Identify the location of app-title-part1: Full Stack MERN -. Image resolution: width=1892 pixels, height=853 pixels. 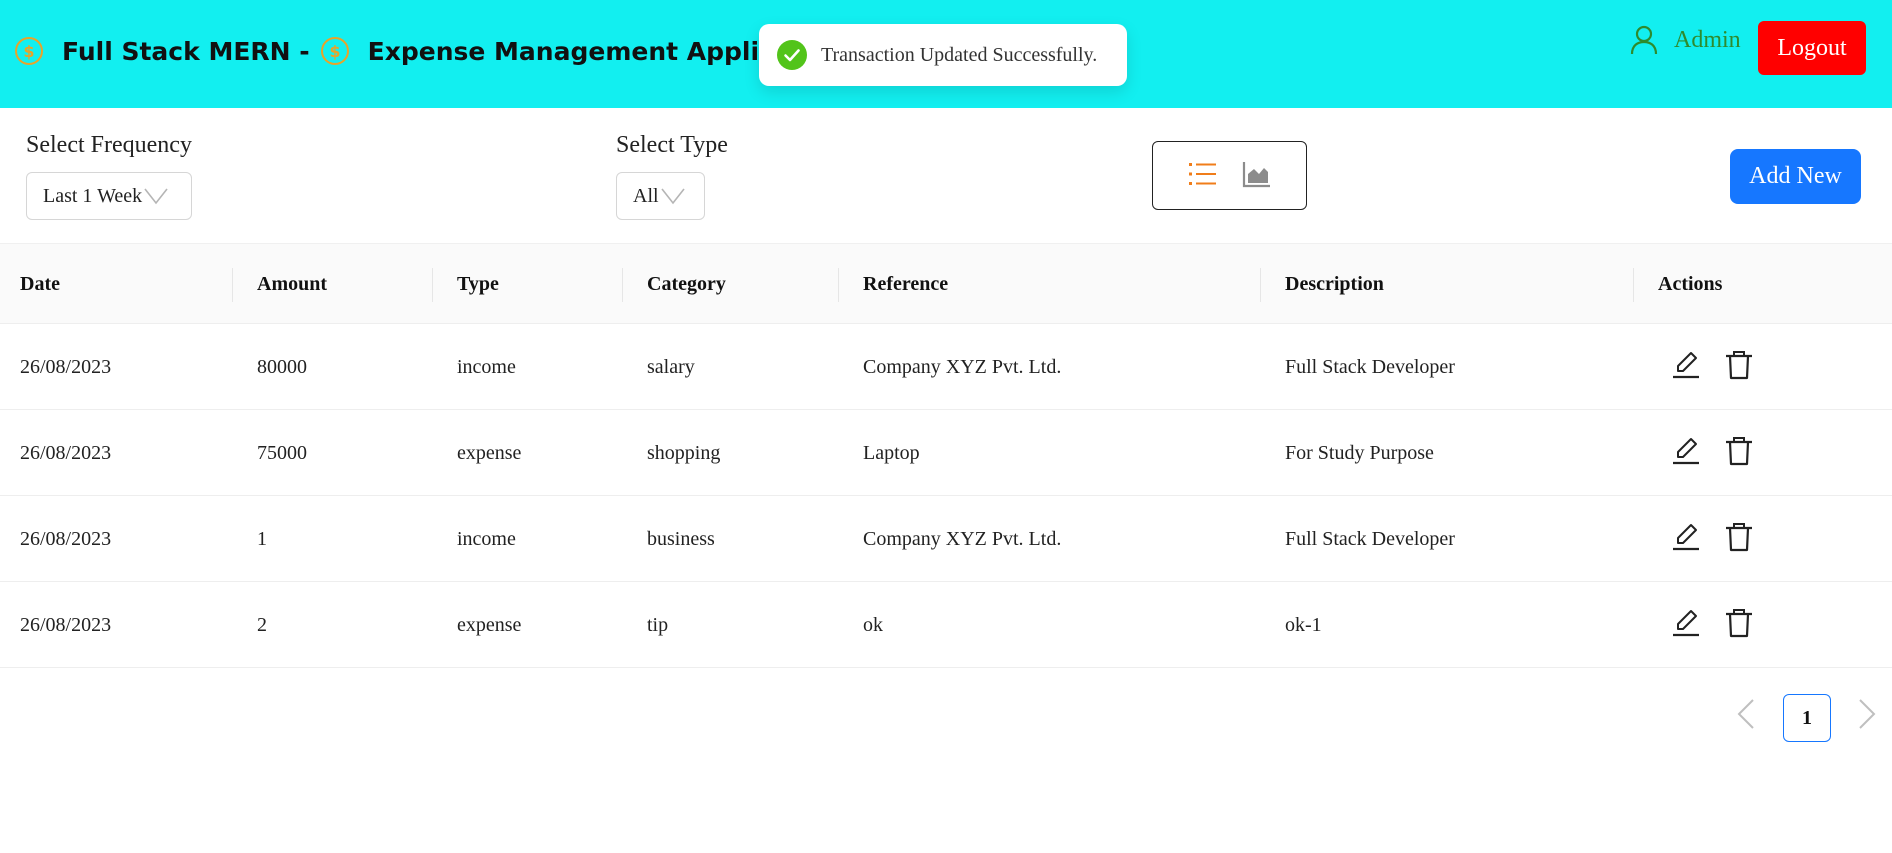
(186, 51).